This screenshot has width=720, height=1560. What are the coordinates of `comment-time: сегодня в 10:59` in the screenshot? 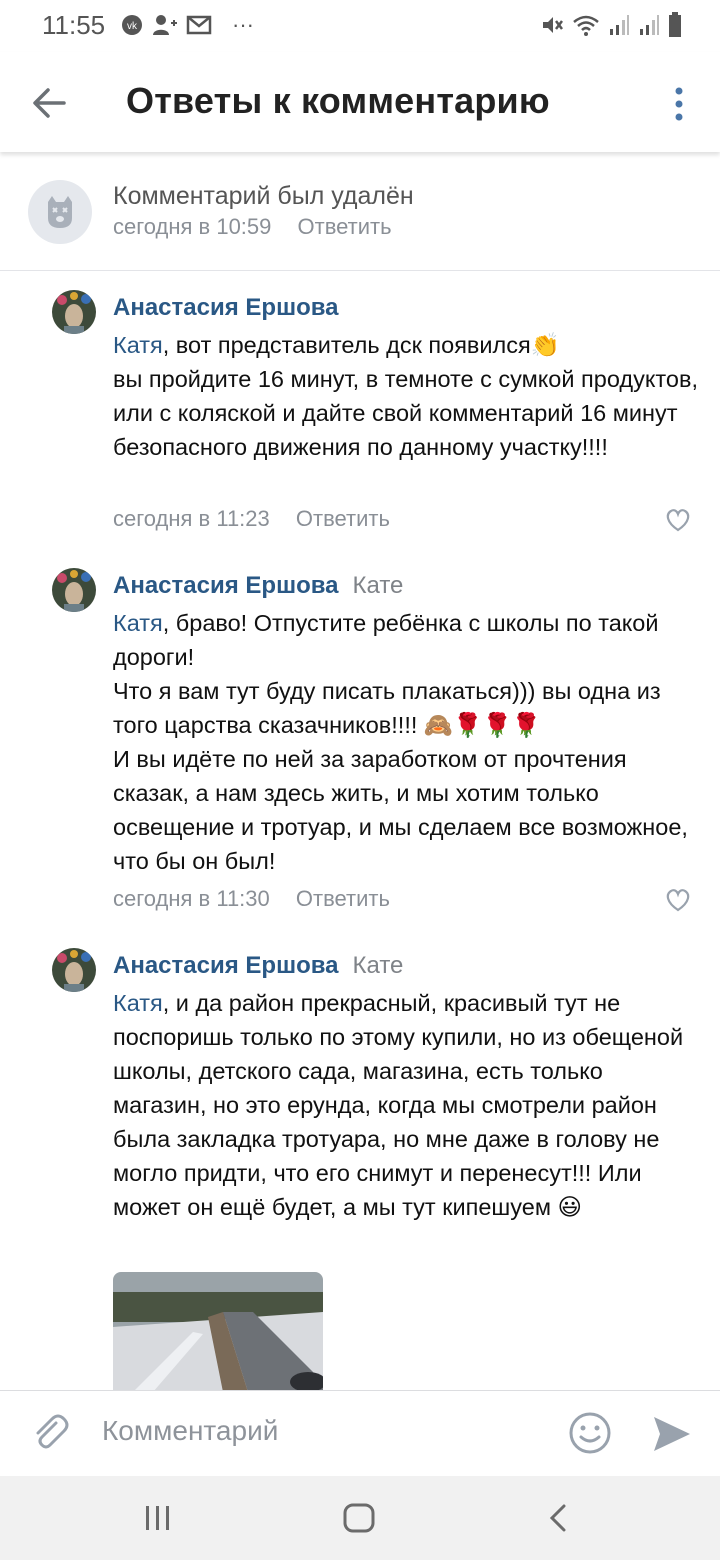 It's located at (192, 226).